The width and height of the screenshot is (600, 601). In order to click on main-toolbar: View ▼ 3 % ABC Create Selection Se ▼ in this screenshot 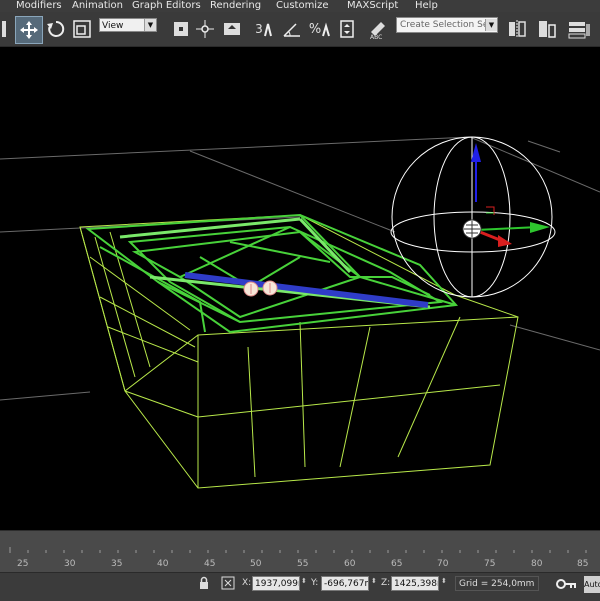, I will do `click(300, 29)`.